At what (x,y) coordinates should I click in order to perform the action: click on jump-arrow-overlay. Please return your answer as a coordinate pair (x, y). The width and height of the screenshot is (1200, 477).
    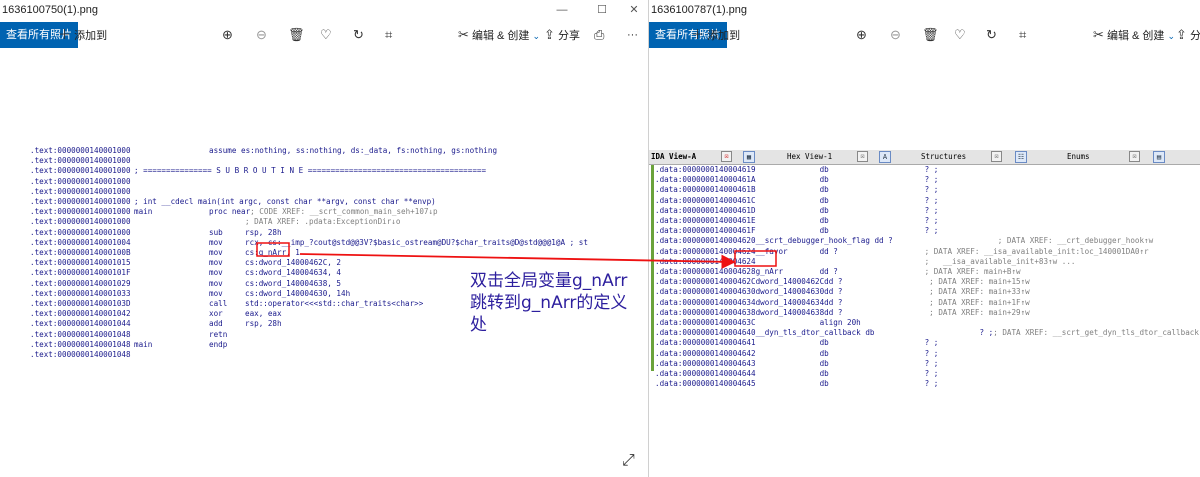
    Looking at the image, I should click on (516, 255).